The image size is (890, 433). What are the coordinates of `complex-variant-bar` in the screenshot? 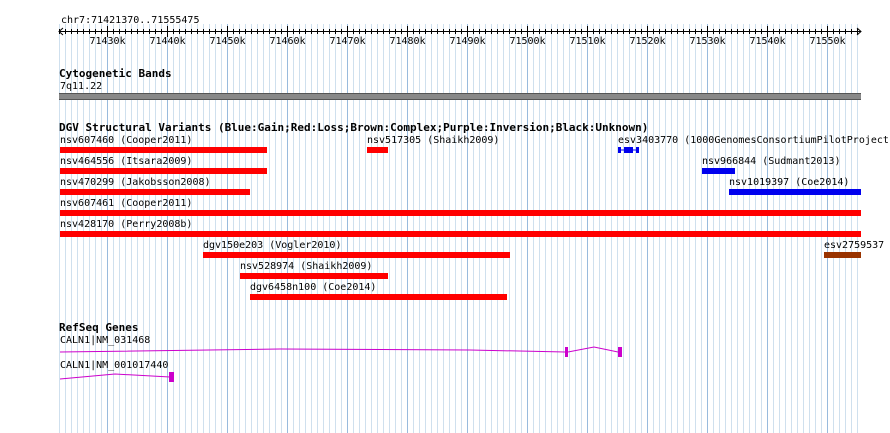 It's located at (842, 255).